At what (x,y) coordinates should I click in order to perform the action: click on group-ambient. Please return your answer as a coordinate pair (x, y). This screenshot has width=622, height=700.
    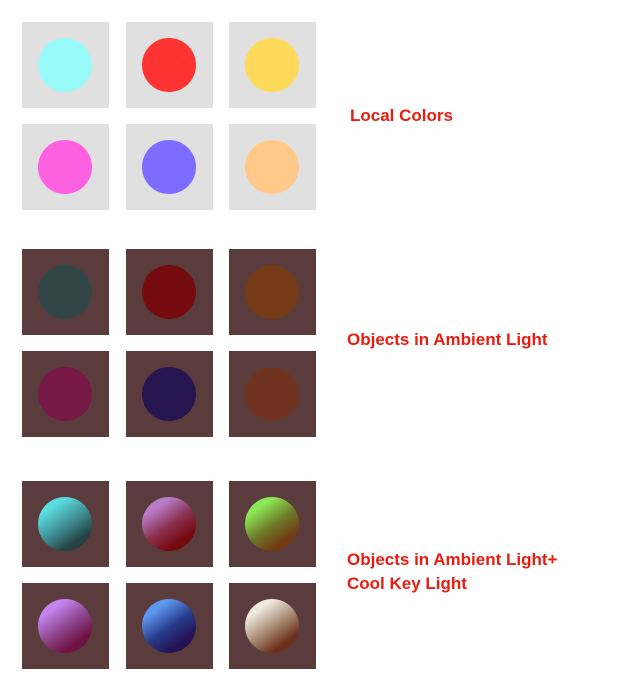
    Looking at the image, I should click on (169, 343).